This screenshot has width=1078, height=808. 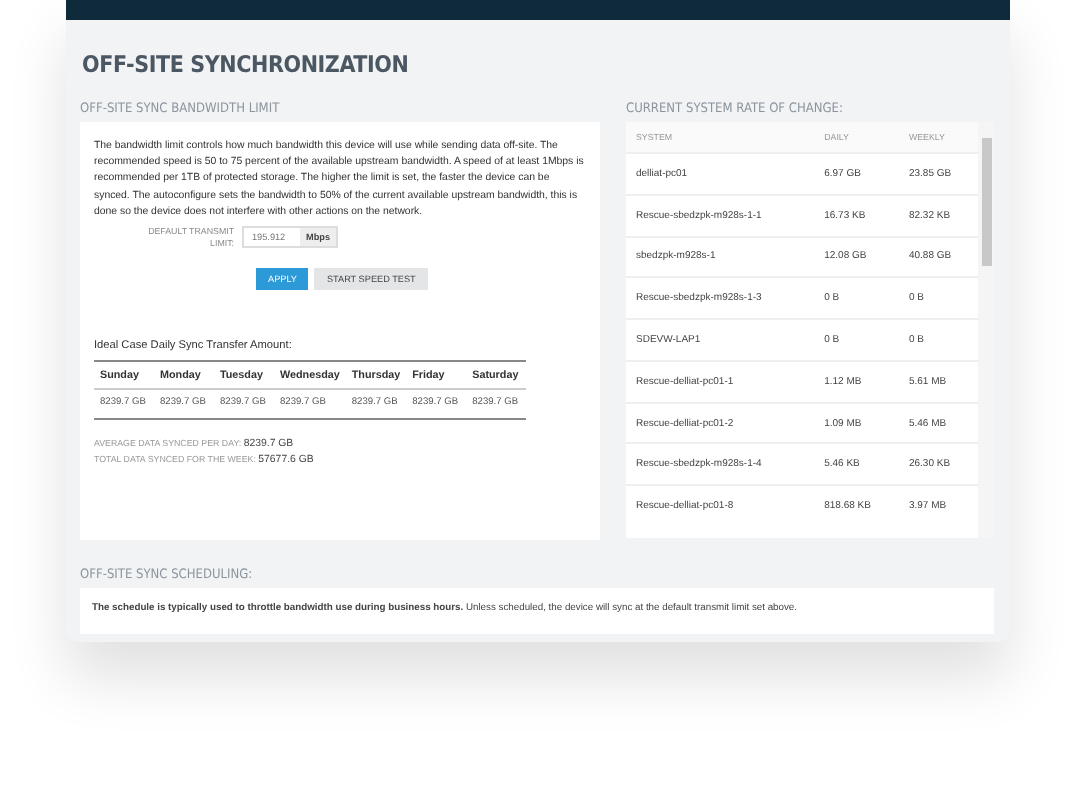 I want to click on scrollbar, so click(x=986, y=330).